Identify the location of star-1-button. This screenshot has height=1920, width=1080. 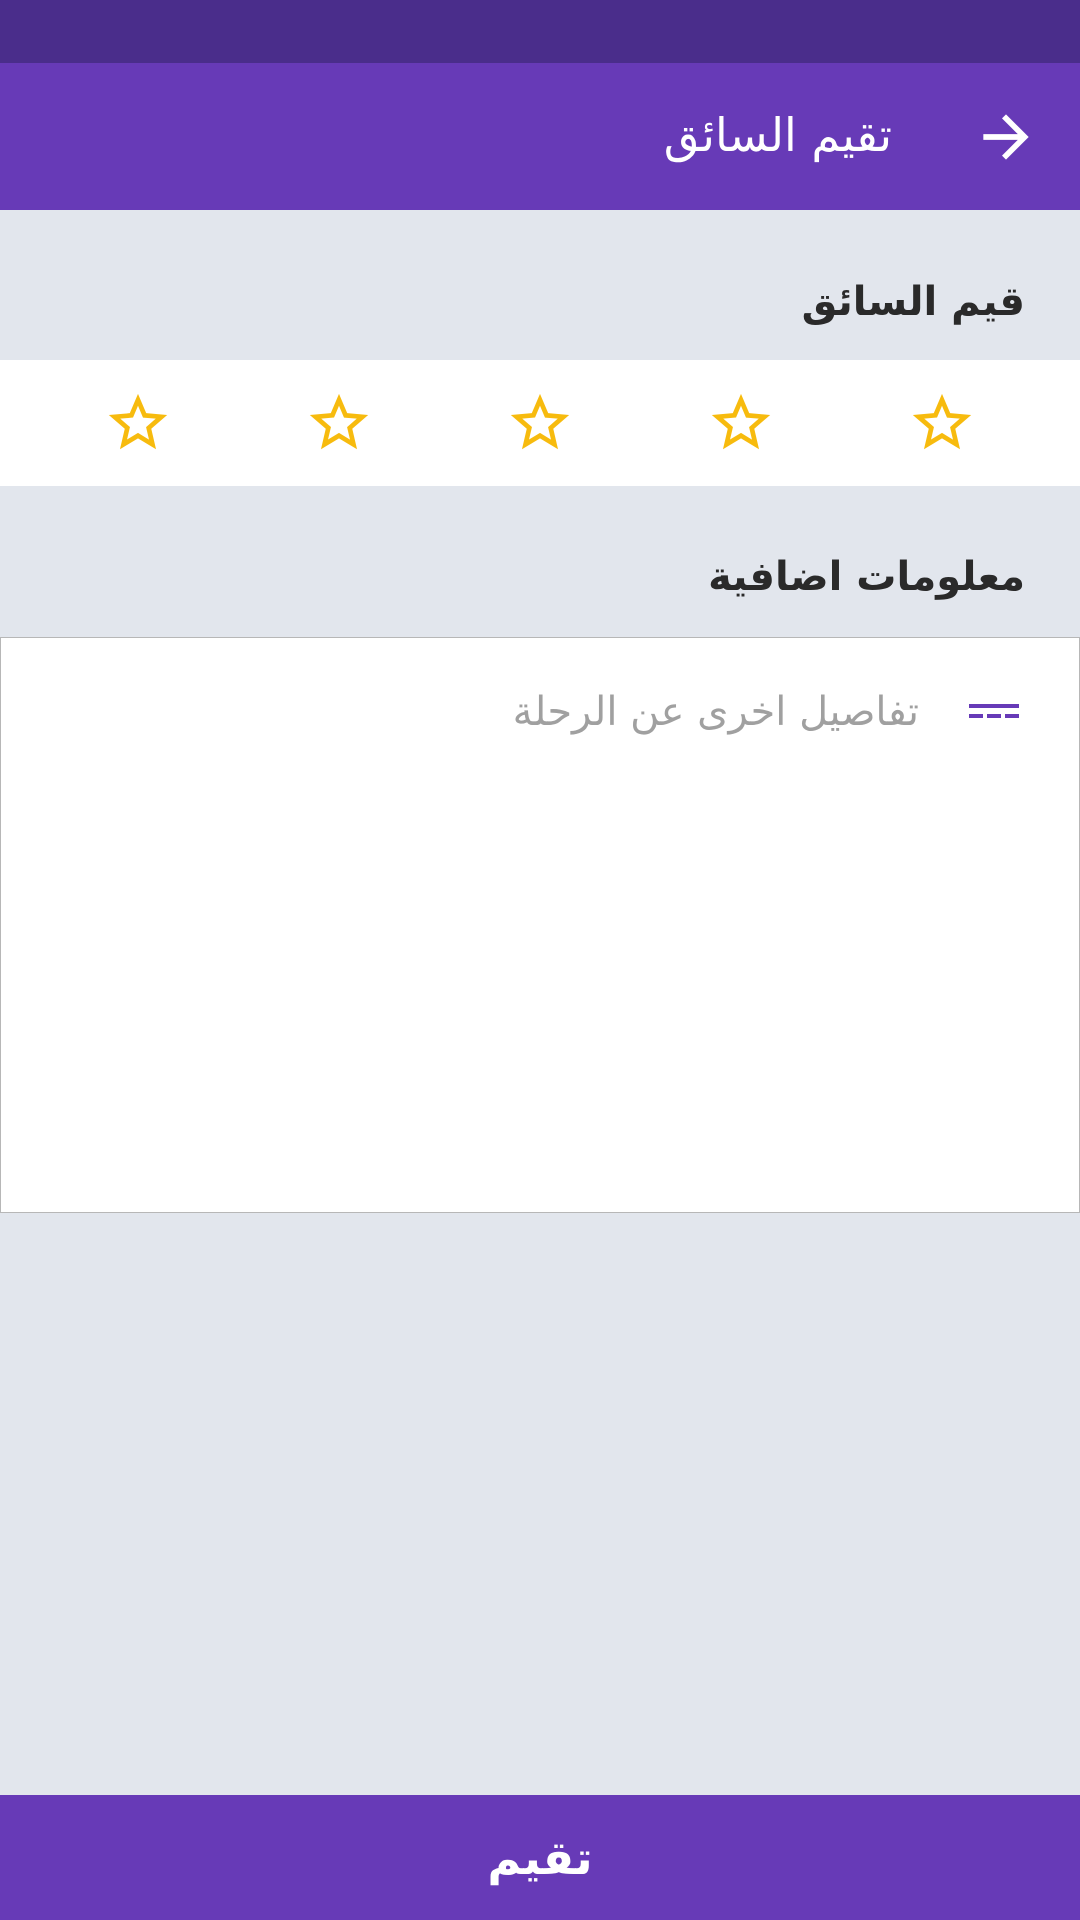
(942, 423).